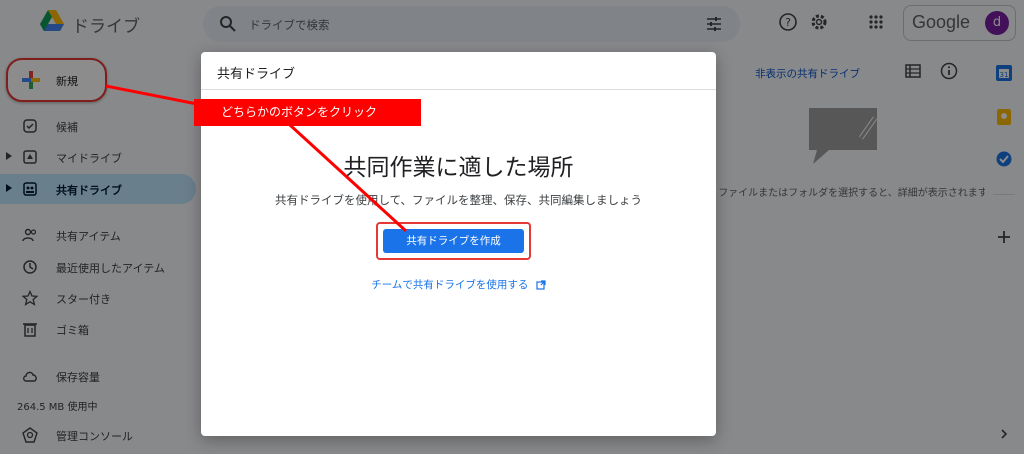  I want to click on annotation-lines, so click(256, 158).